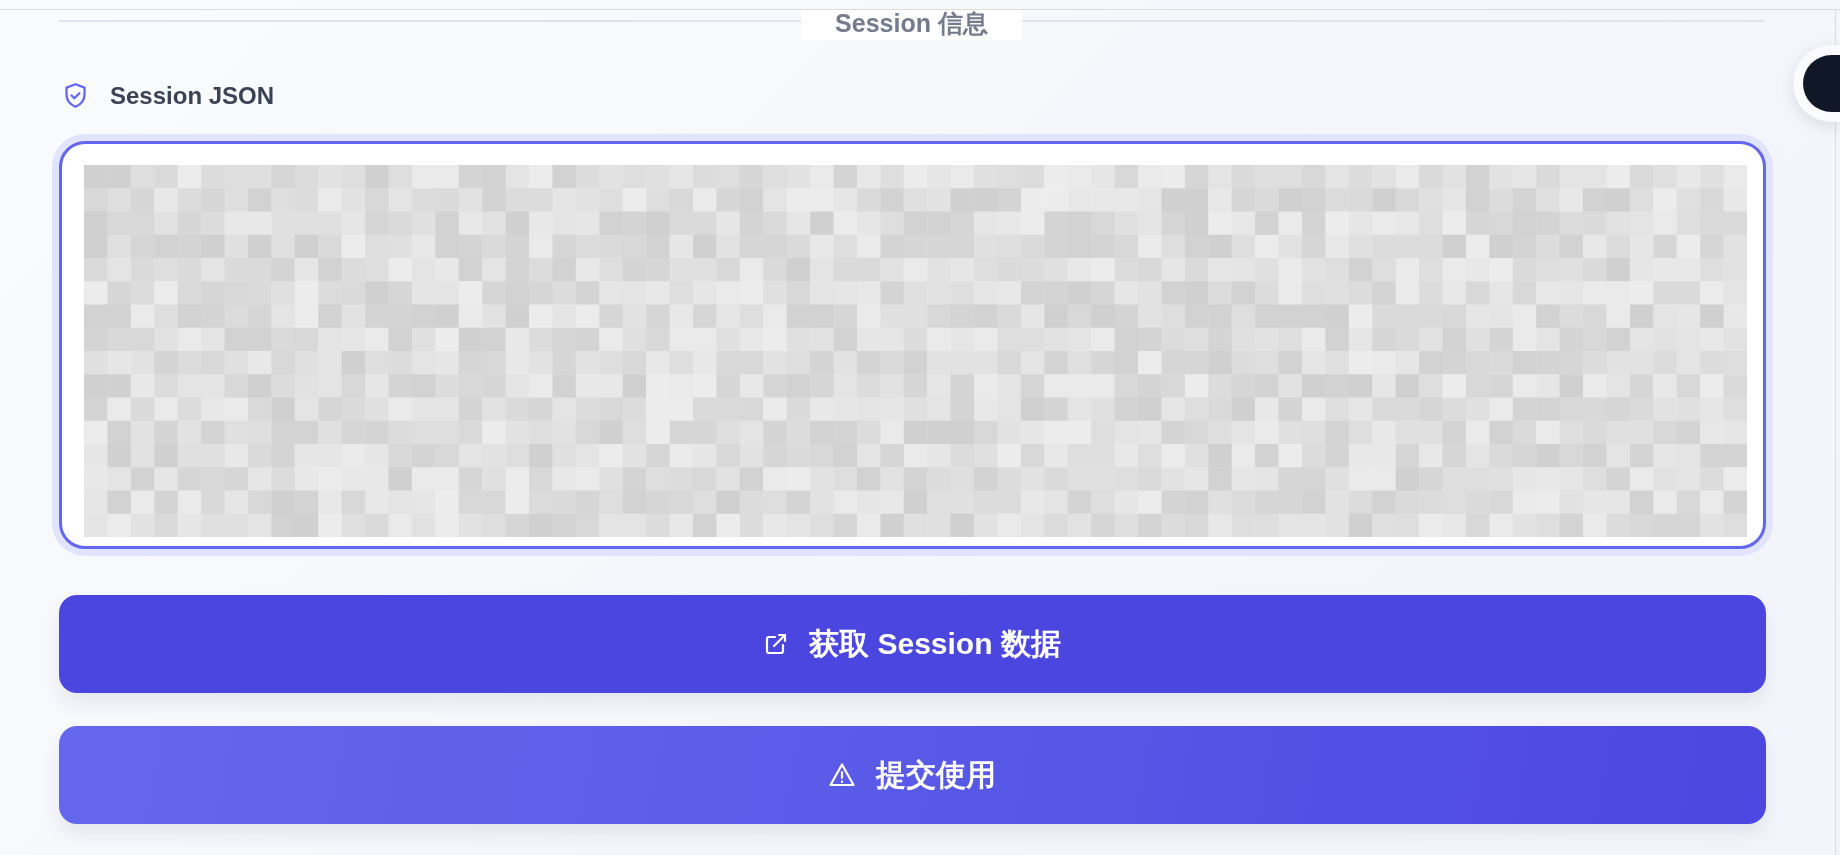  What do you see at coordinates (842, 775) in the screenshot?
I see `warning-icon` at bounding box center [842, 775].